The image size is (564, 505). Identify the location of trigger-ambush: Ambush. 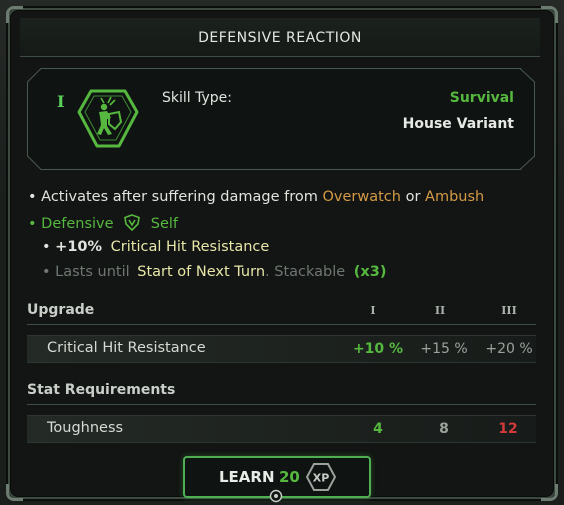
(455, 197).